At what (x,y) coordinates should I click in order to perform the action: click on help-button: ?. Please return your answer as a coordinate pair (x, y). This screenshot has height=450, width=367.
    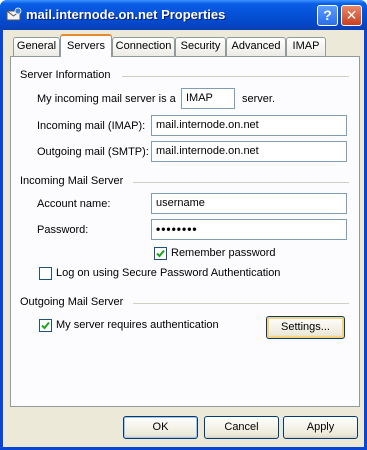
    Looking at the image, I should click on (327, 15).